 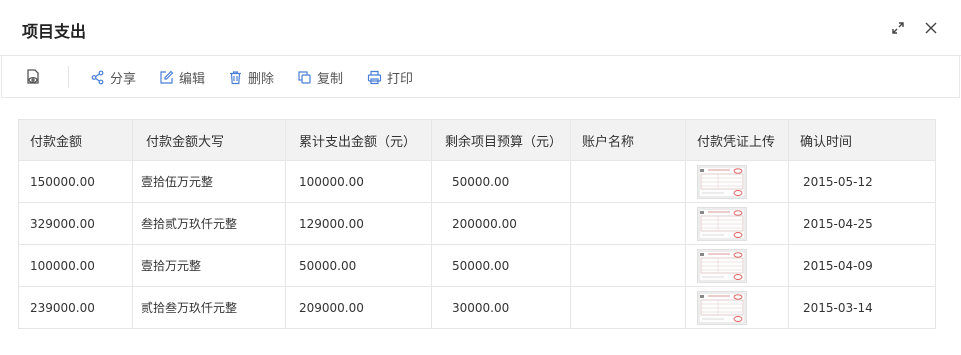 I want to click on print-button: 打印, so click(x=390, y=77).